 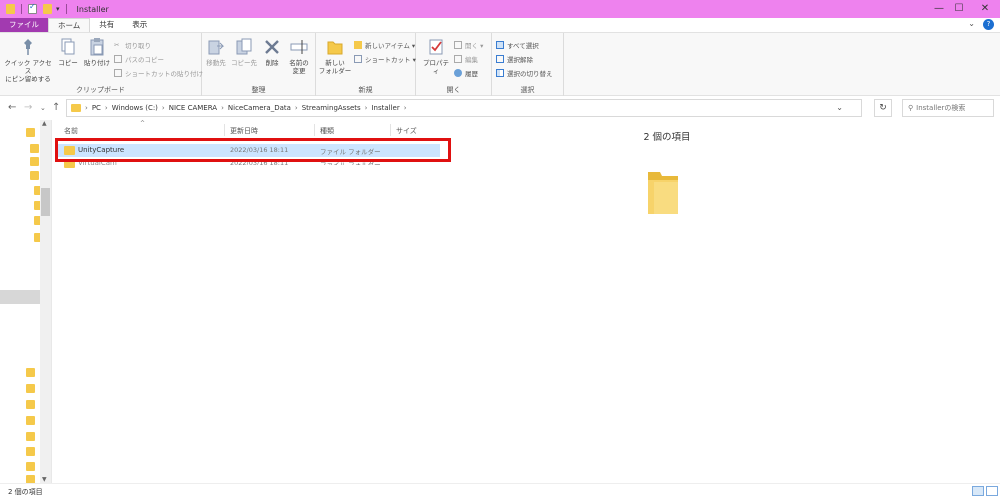 What do you see at coordinates (44, 123) in the screenshot?
I see `scroll-up-icon: ▲` at bounding box center [44, 123].